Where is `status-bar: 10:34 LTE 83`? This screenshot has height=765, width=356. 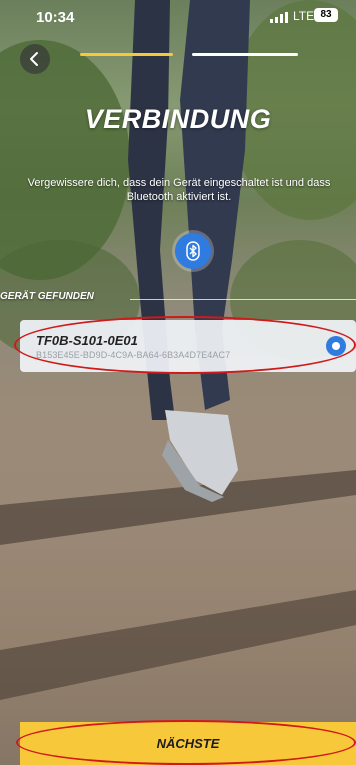 status-bar: 10:34 LTE 83 is located at coordinates (178, 17).